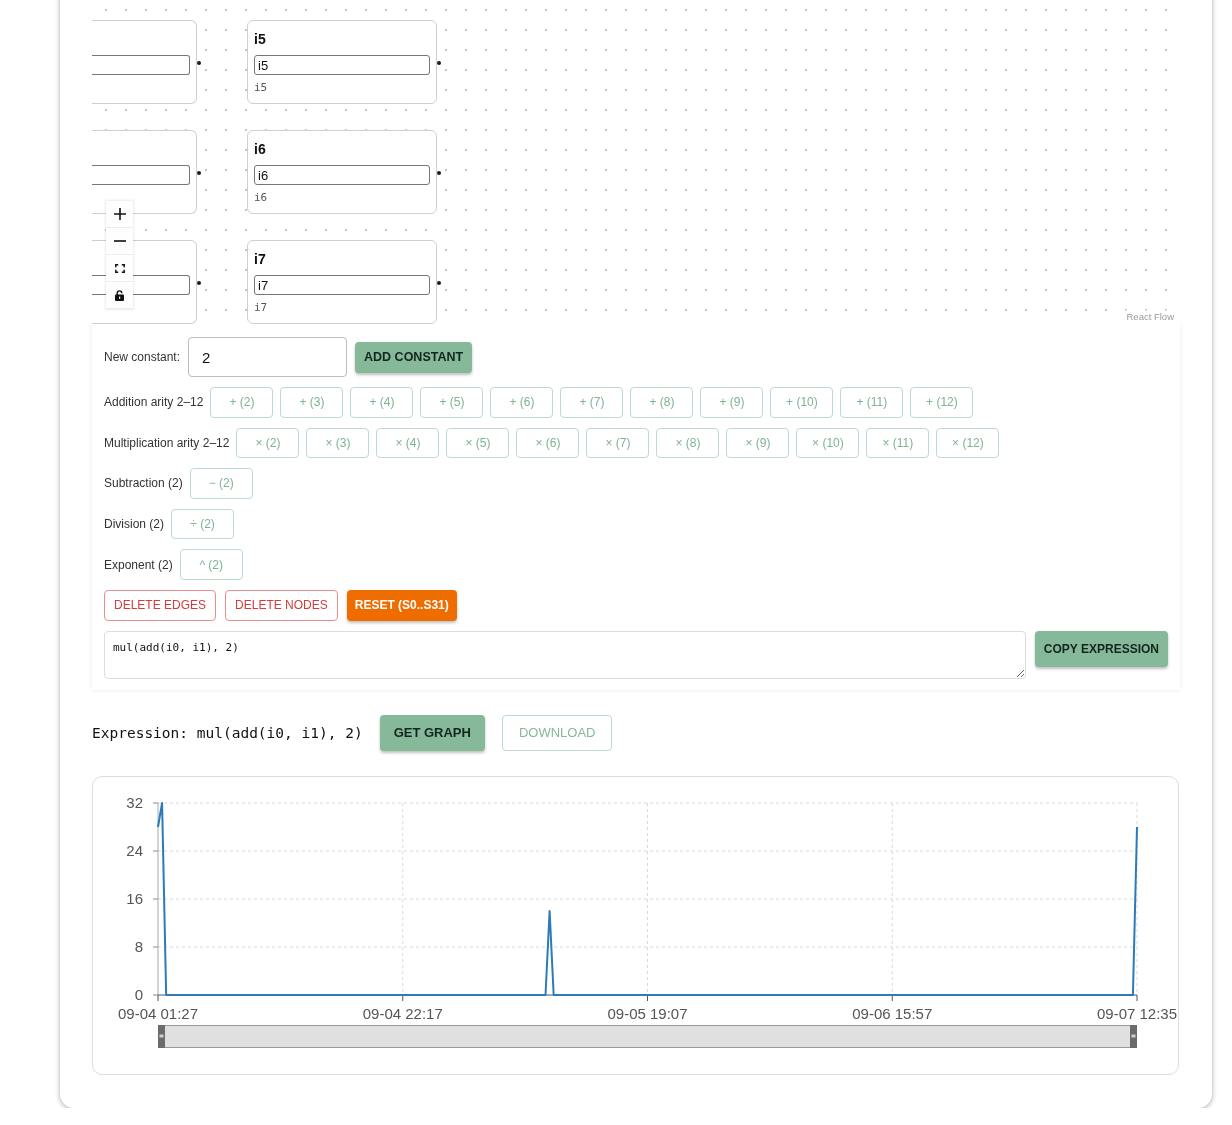 The image size is (1232, 1125). I want to click on flow-node: i5 i5 i5, so click(342, 62).